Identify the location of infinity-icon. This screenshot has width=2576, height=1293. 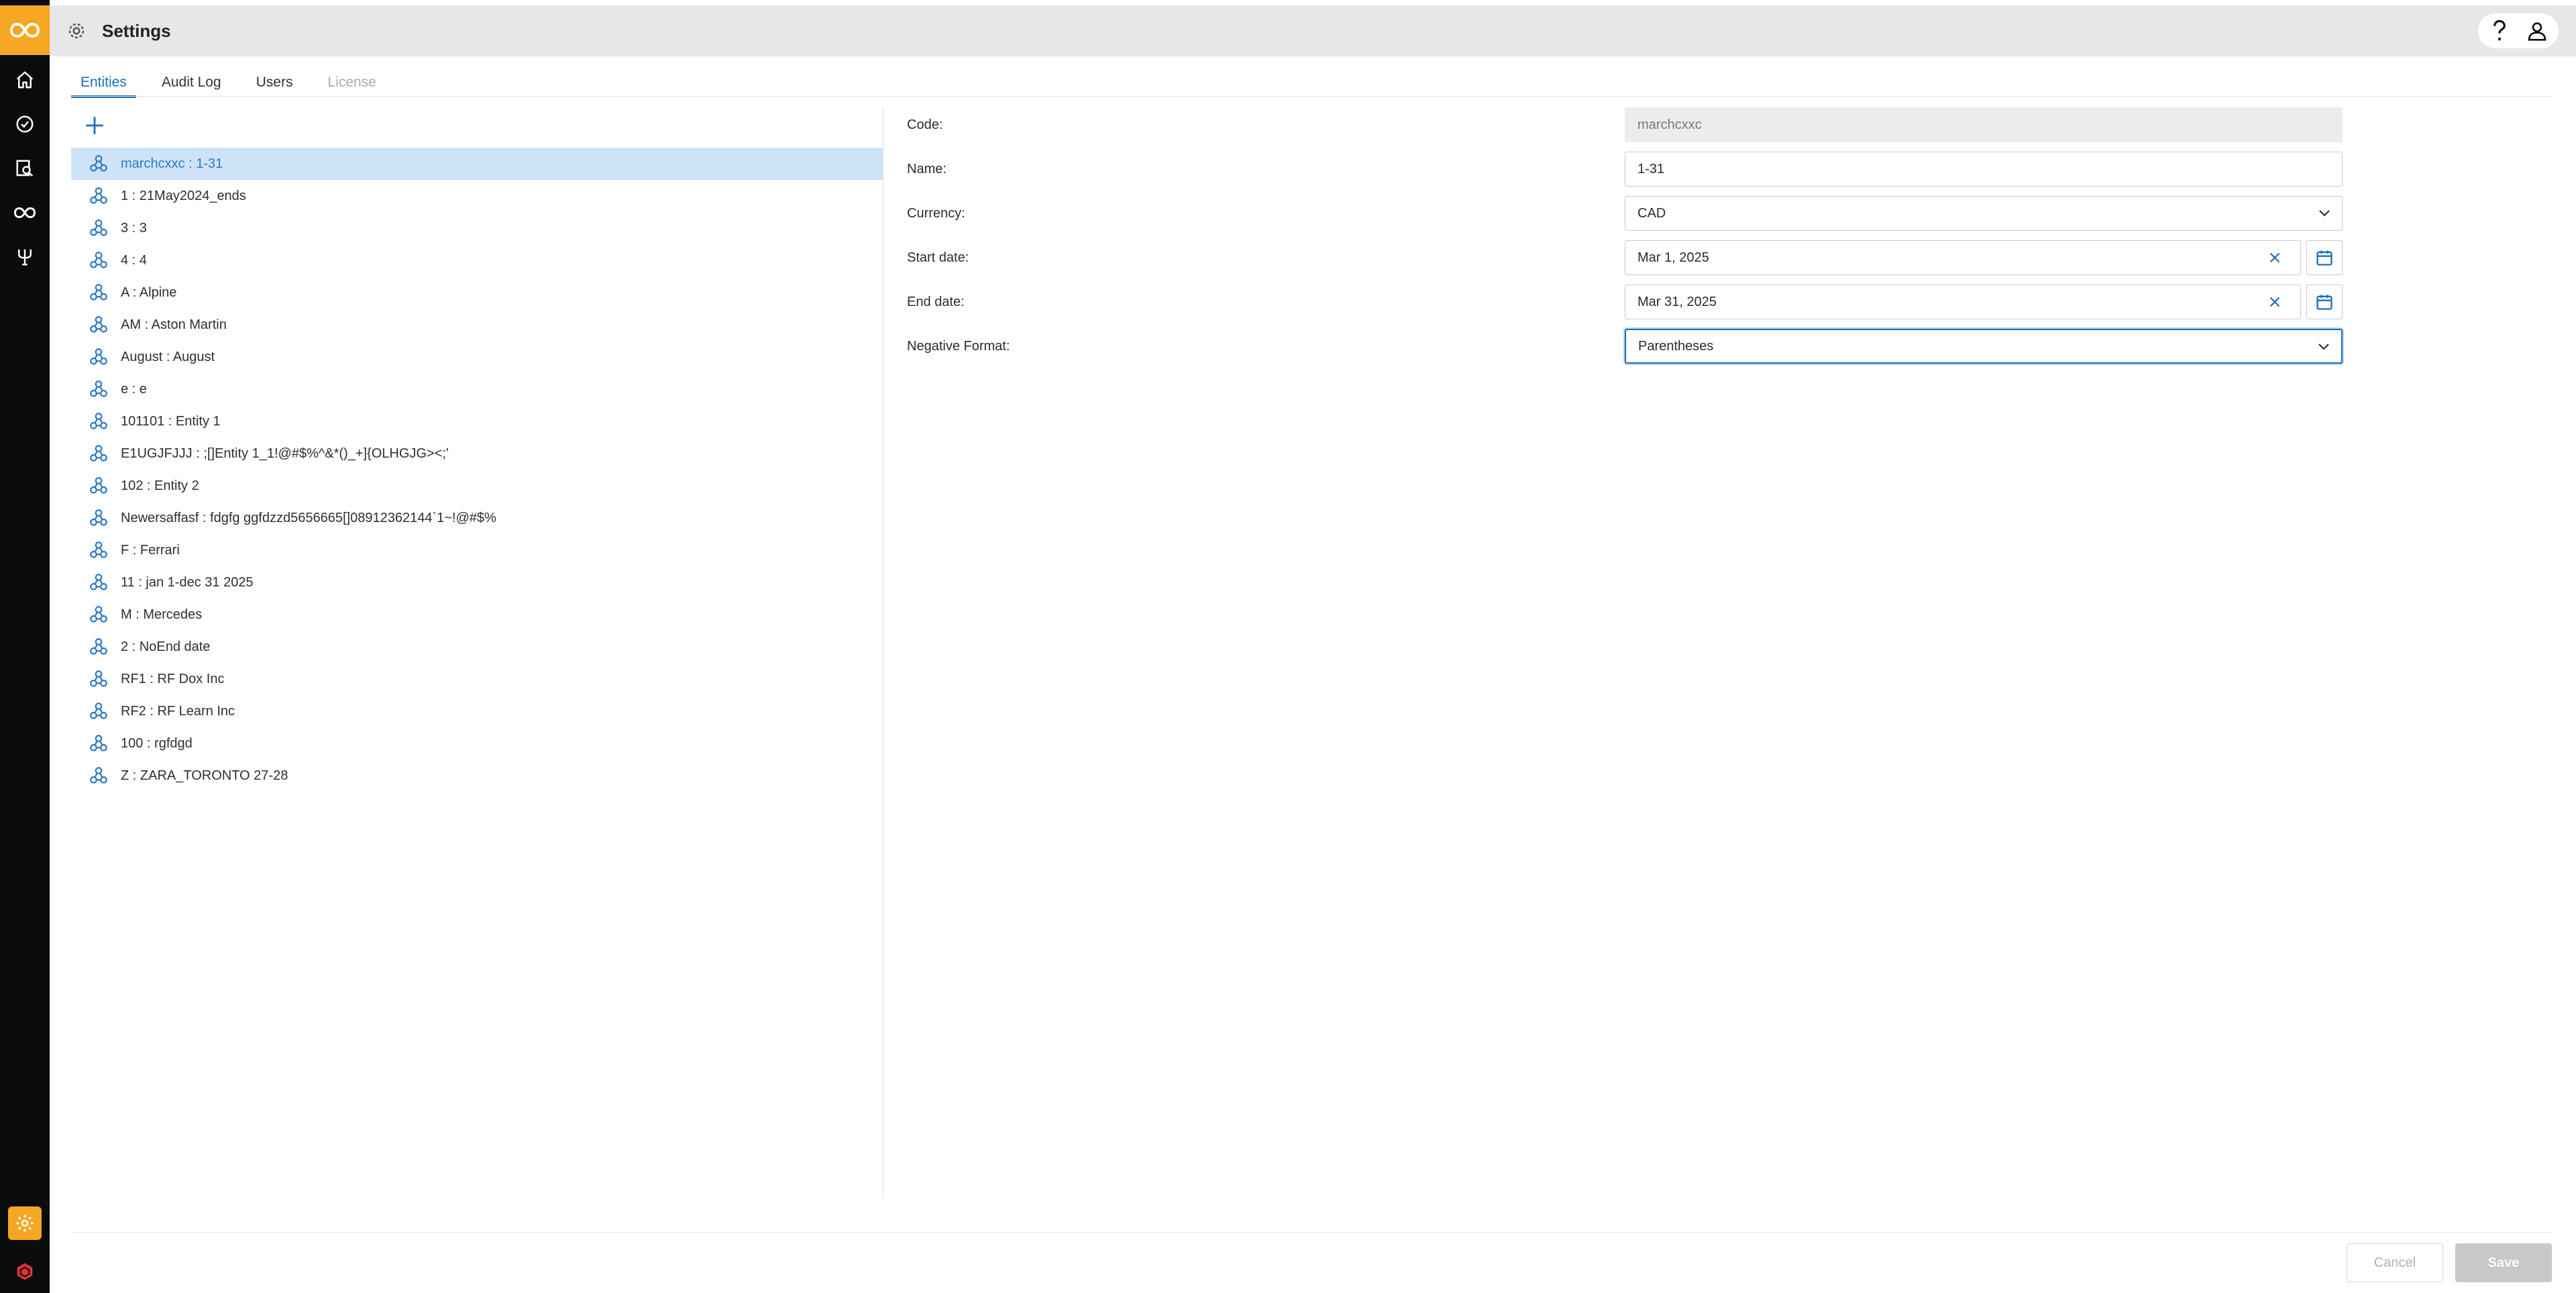
(25, 213).